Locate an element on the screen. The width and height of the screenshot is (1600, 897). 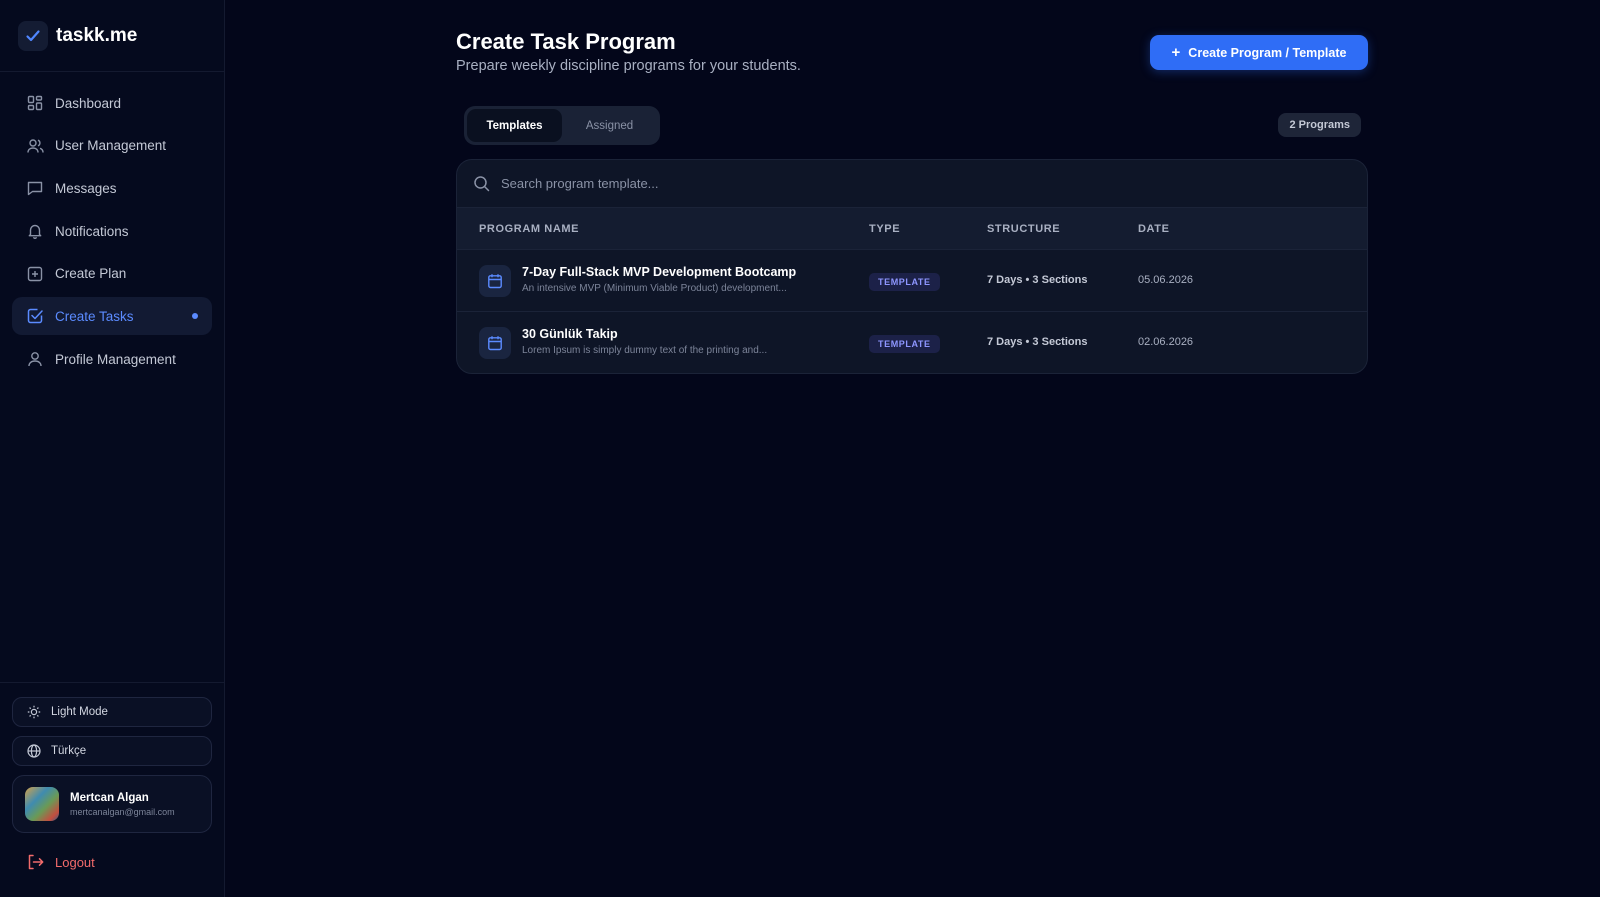
light-mode-label: Light Mode is located at coordinates (79, 712).